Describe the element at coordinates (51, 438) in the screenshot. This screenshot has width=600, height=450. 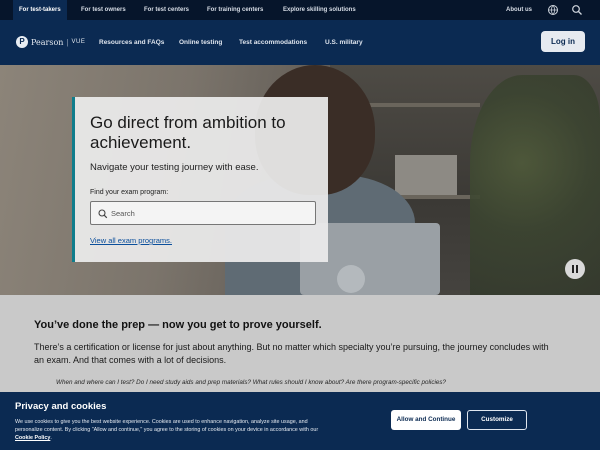
I see `cookie-text-end: .` at that location.